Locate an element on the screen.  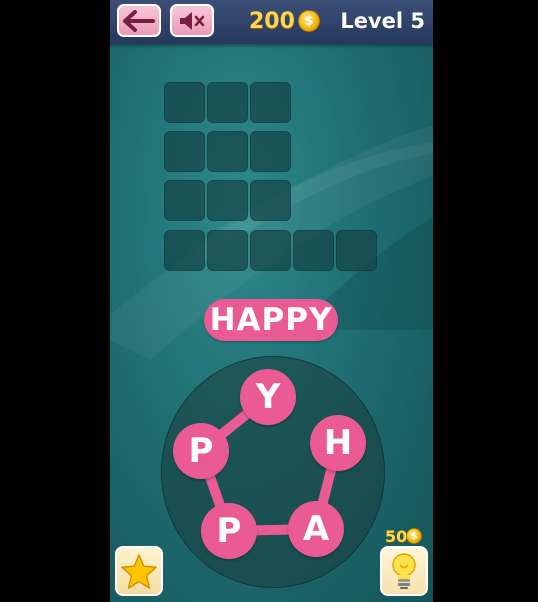
hint-button is located at coordinates (404, 571).